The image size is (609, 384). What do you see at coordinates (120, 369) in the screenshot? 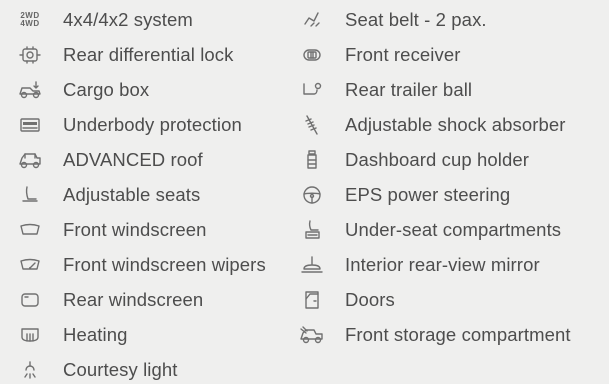
I see `feature-label: Courtesy light` at bounding box center [120, 369].